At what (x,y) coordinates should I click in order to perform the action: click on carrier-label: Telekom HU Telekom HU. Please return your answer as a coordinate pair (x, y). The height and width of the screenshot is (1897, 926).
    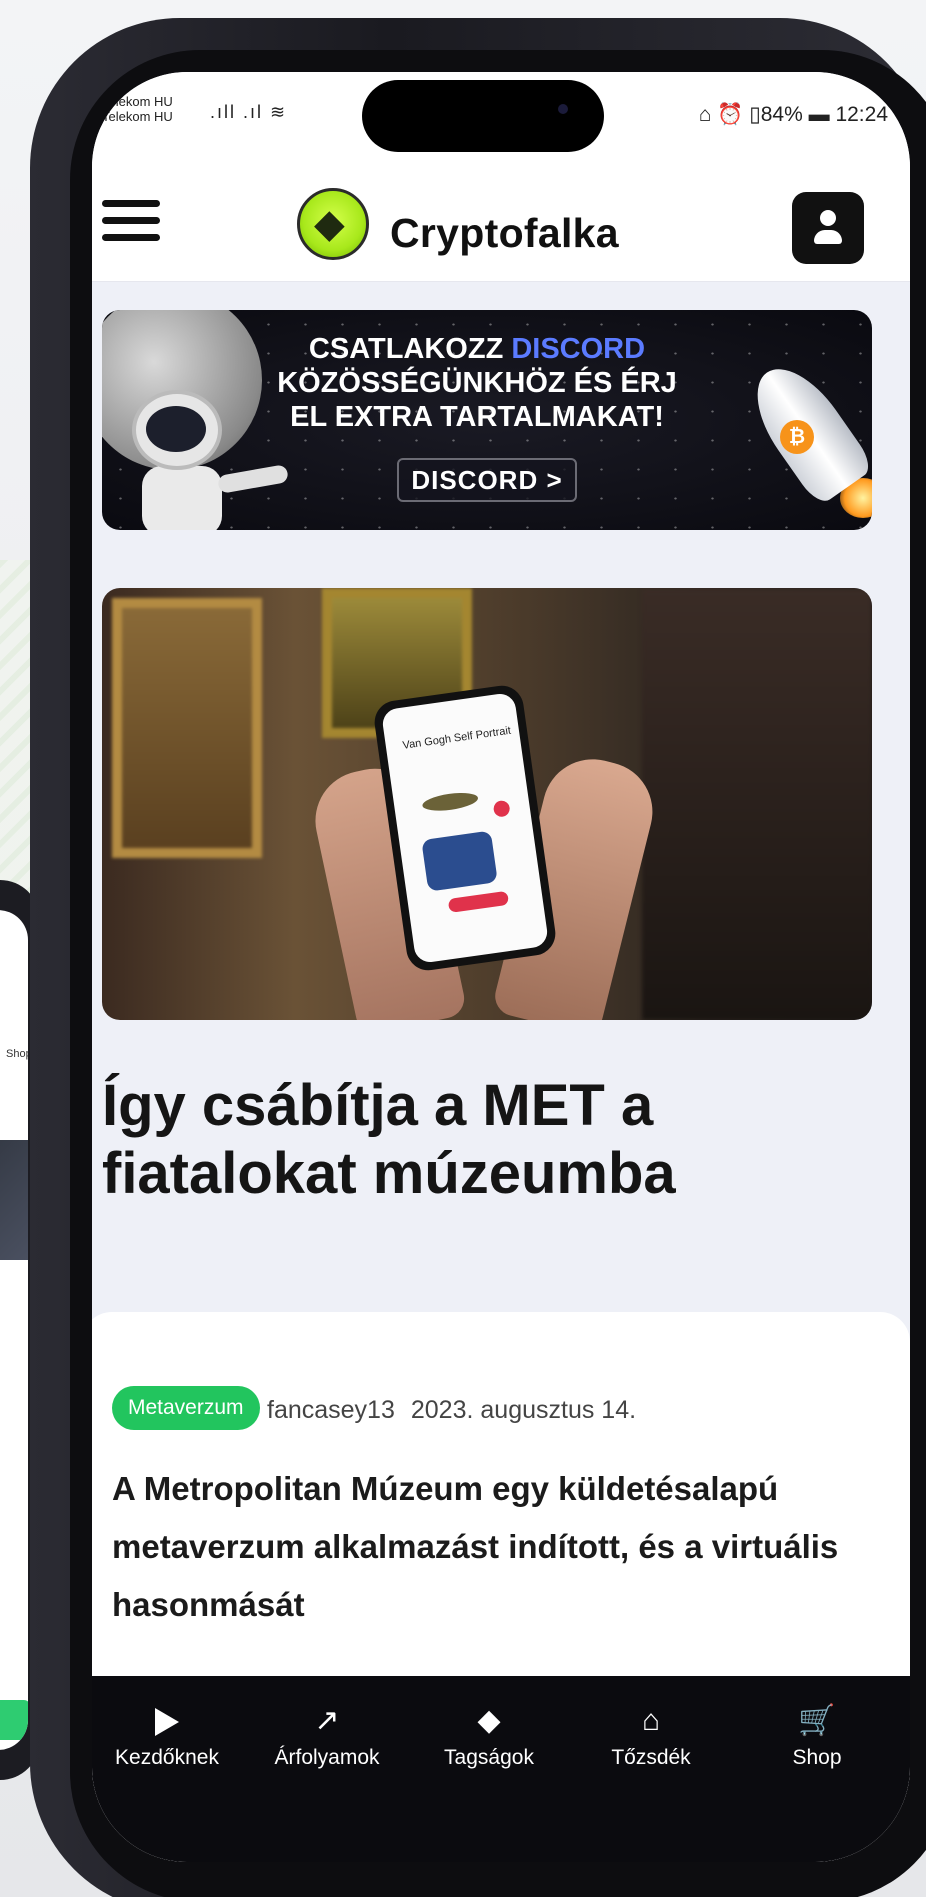
    Looking at the image, I should click on (137, 109).